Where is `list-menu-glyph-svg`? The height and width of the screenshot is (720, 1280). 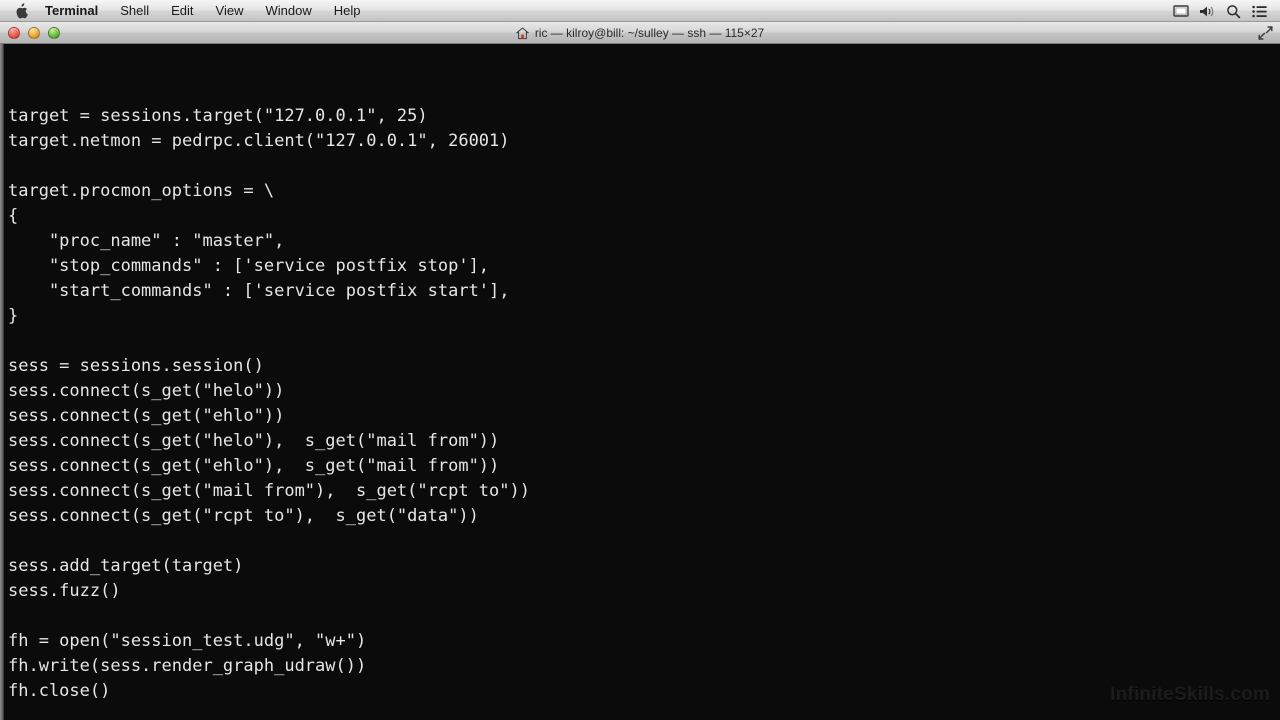
list-menu-glyph-svg is located at coordinates (1259, 11).